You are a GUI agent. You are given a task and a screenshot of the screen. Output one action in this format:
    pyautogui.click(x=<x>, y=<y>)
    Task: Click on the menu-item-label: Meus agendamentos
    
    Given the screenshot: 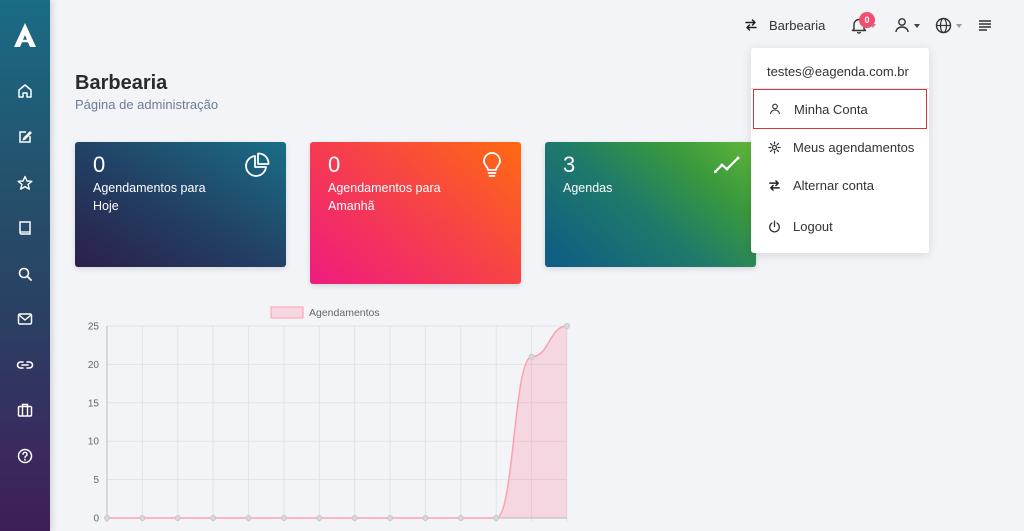 What is the action you would take?
    pyautogui.click(x=854, y=147)
    